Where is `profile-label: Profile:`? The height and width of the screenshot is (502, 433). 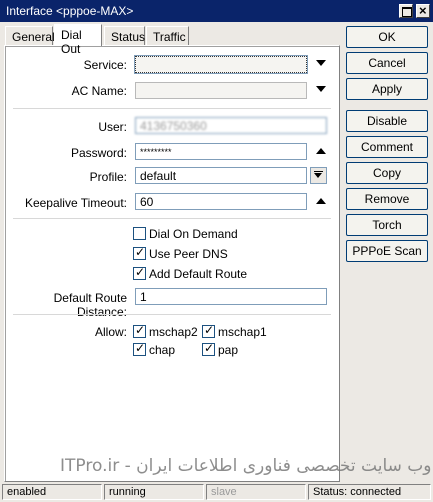 profile-label: Profile: is located at coordinates (108, 177).